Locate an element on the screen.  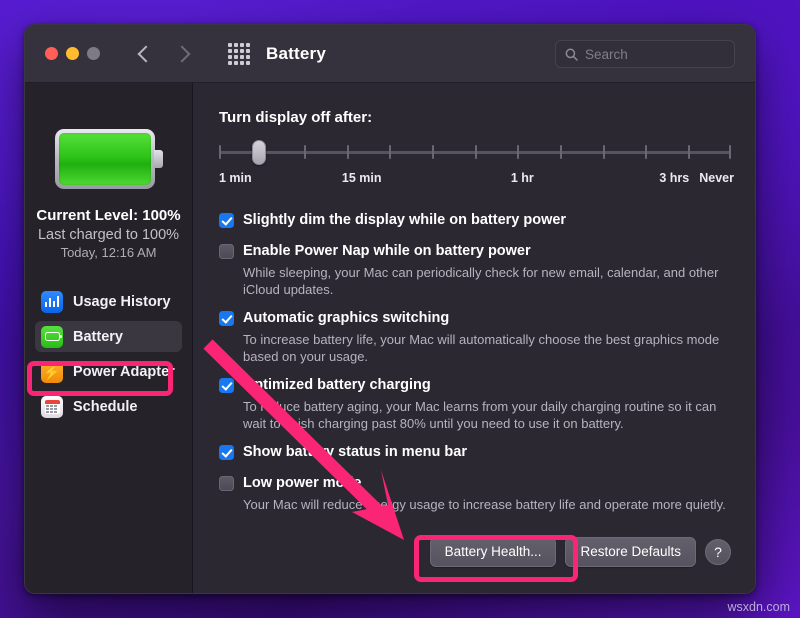
option-automatic-graphics-switching: Automatic graphics switching is located at coordinates (475, 318).